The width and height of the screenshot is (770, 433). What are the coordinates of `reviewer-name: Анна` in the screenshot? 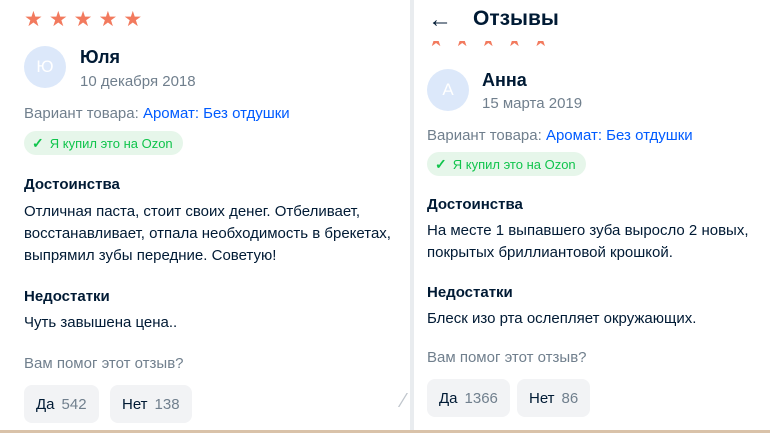 It's located at (504, 80).